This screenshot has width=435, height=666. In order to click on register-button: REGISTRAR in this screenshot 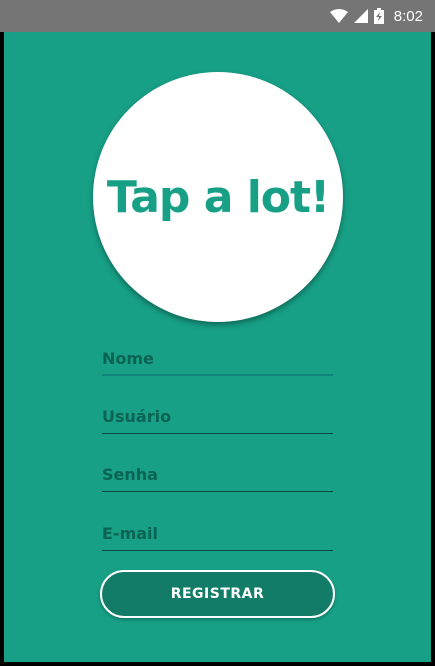, I will do `click(217, 594)`.